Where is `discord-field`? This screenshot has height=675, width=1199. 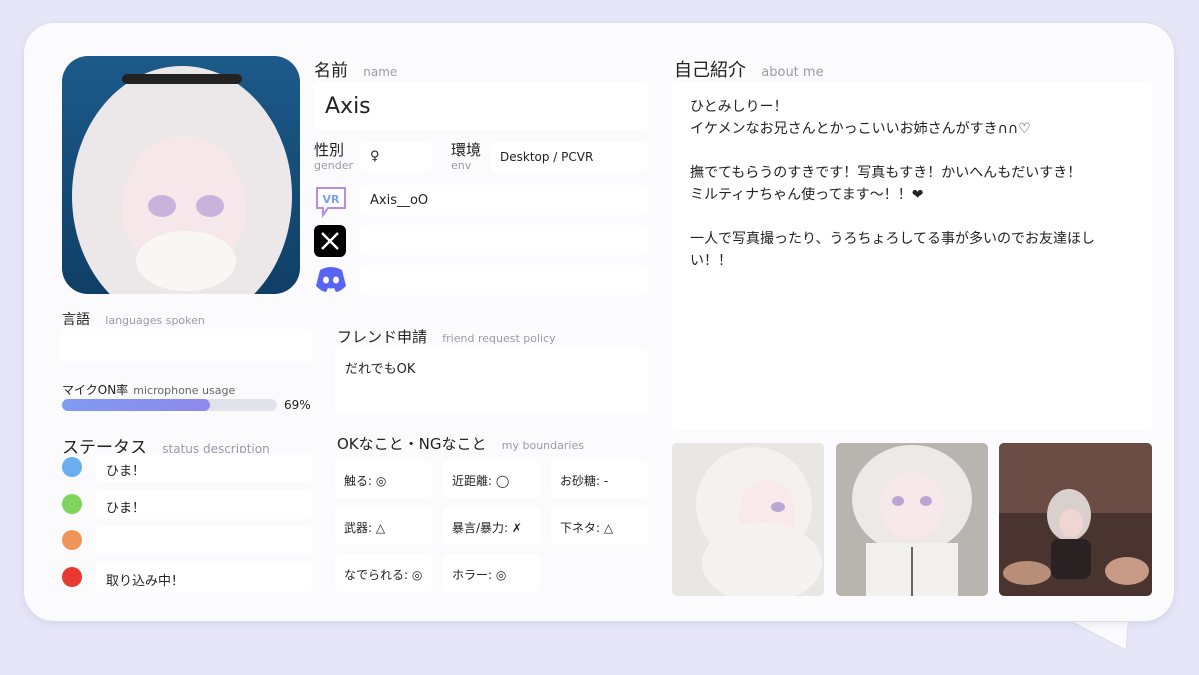 discord-field is located at coordinates (504, 280).